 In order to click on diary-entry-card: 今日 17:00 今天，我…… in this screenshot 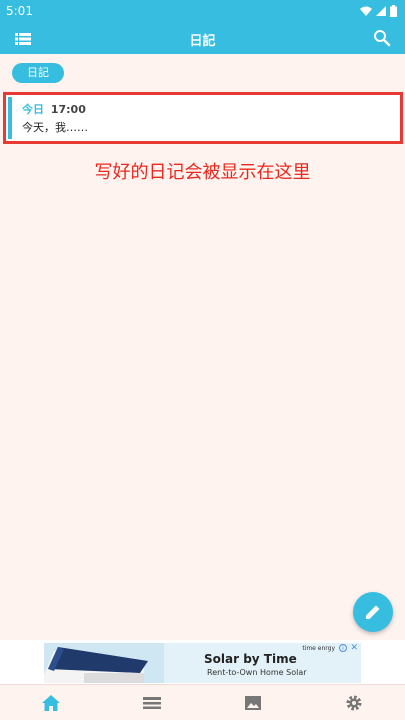, I will do `click(203, 118)`.